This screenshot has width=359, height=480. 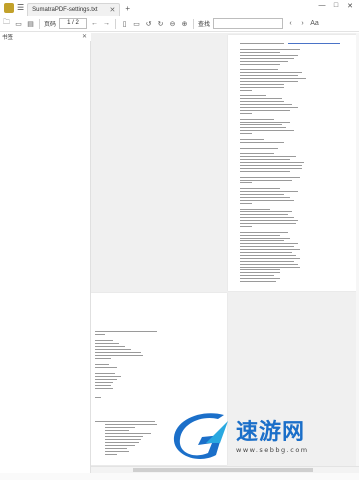 What do you see at coordinates (124, 24) in the screenshot?
I see `fit-page-icon: ▯` at bounding box center [124, 24].